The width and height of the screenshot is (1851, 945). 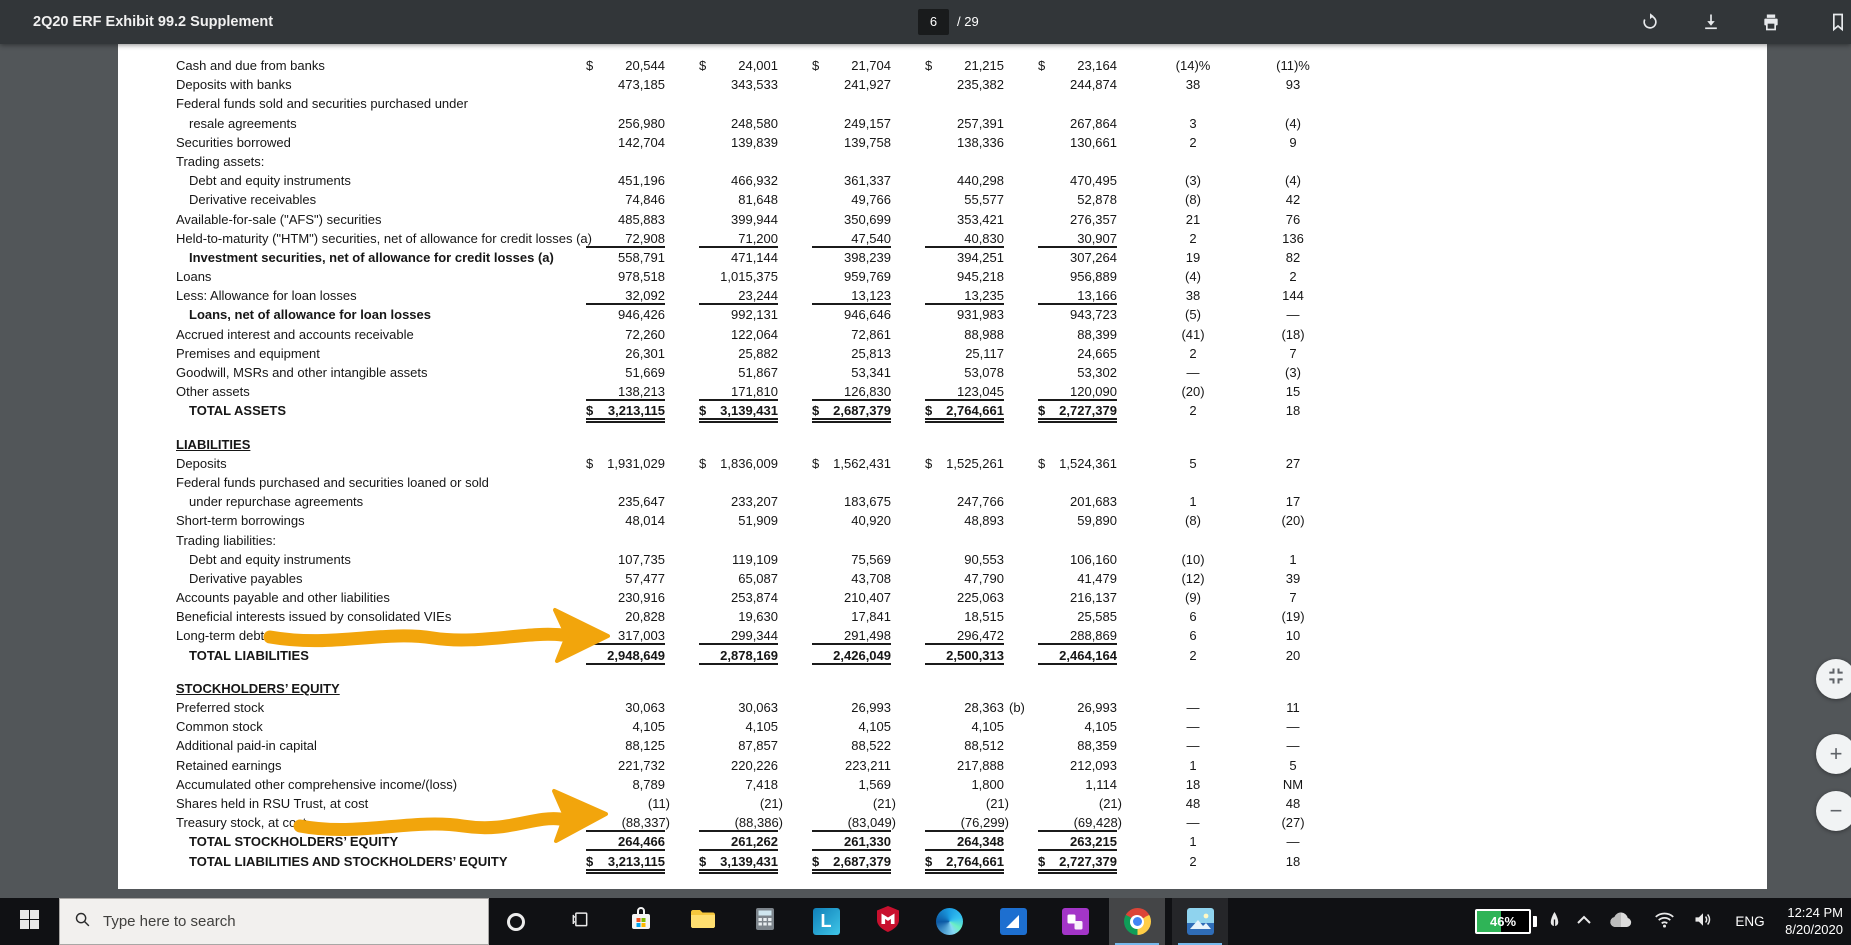 What do you see at coordinates (1013, 921) in the screenshot?
I see `taskbar-app-snip` at bounding box center [1013, 921].